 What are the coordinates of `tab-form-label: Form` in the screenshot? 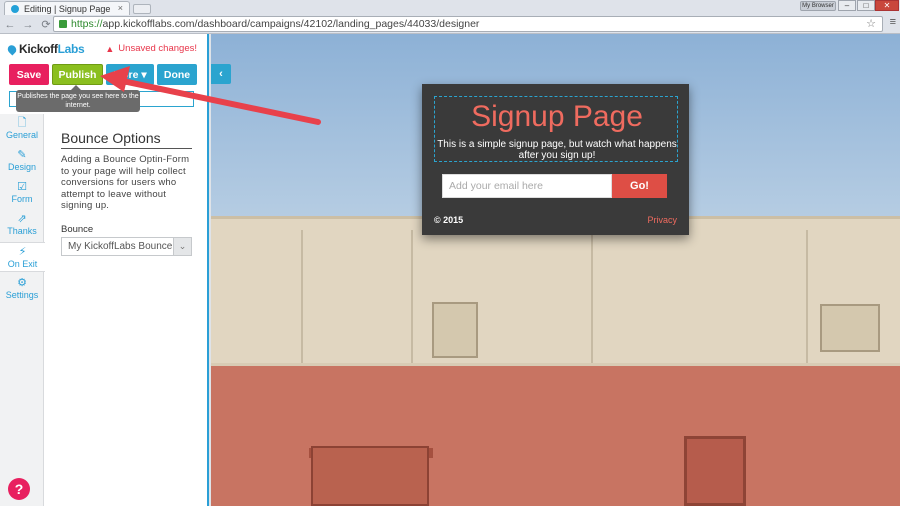 It's located at (22, 199).